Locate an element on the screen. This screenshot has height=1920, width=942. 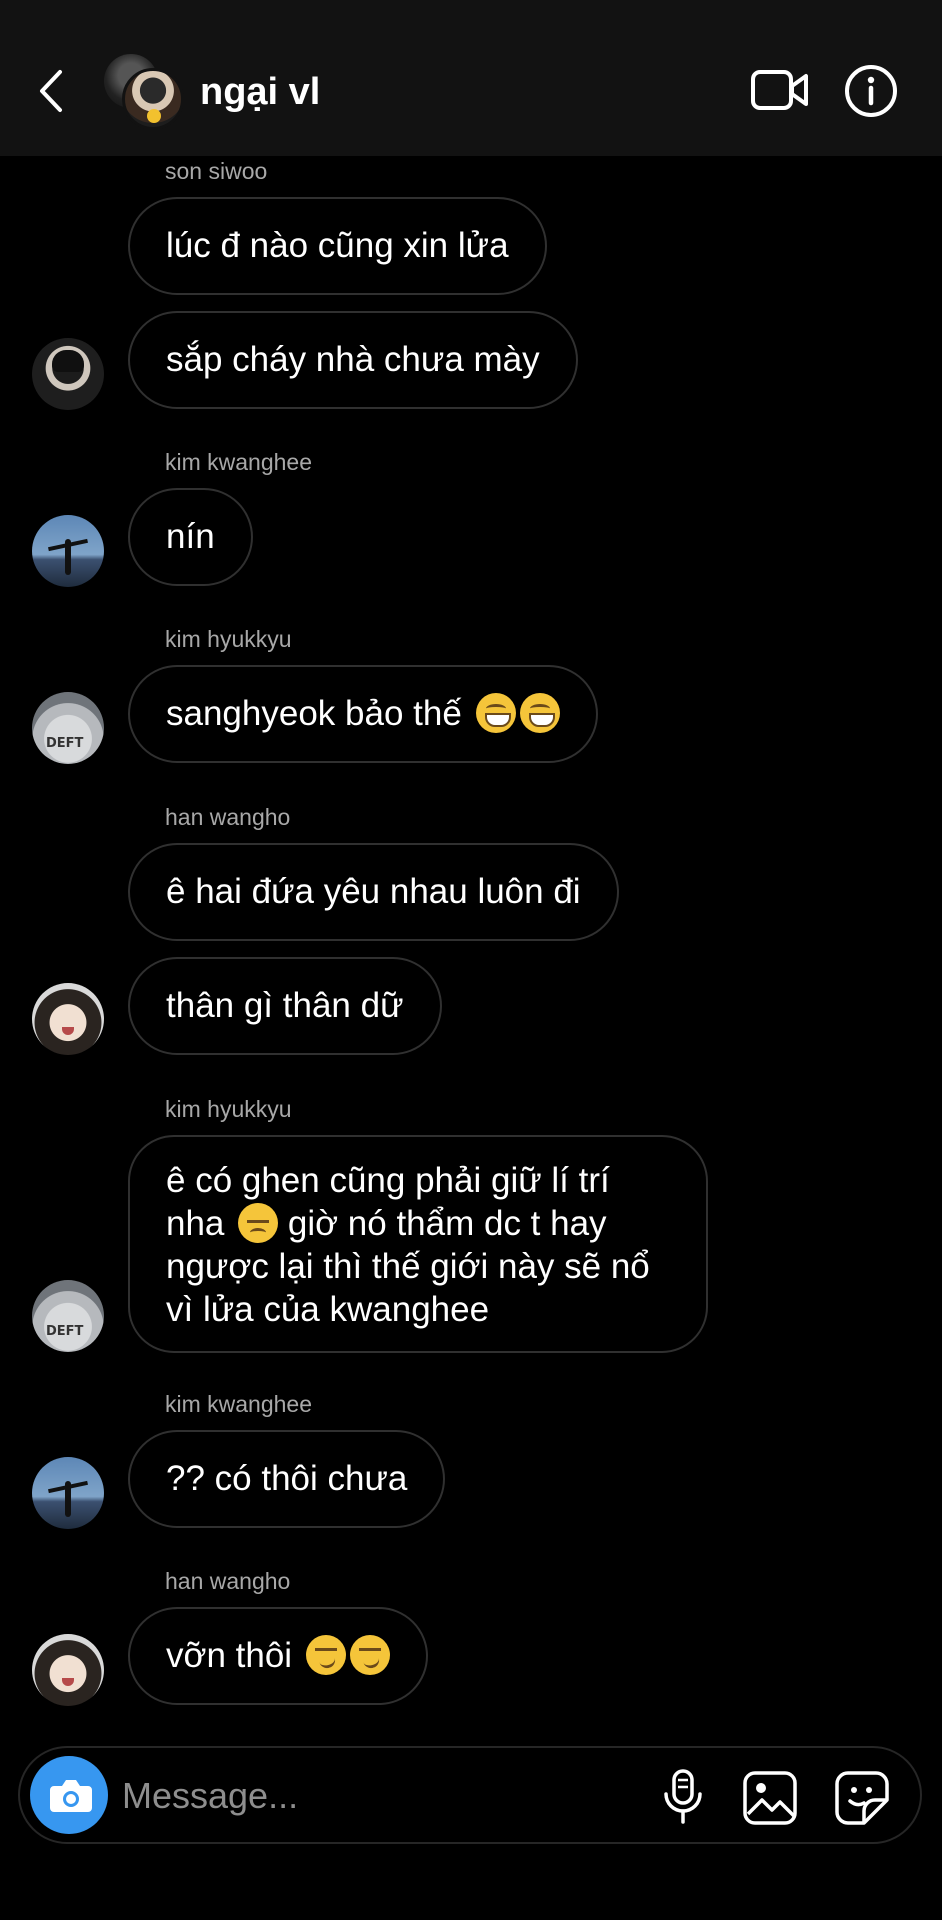
sticker-button is located at coordinates (862, 1798).